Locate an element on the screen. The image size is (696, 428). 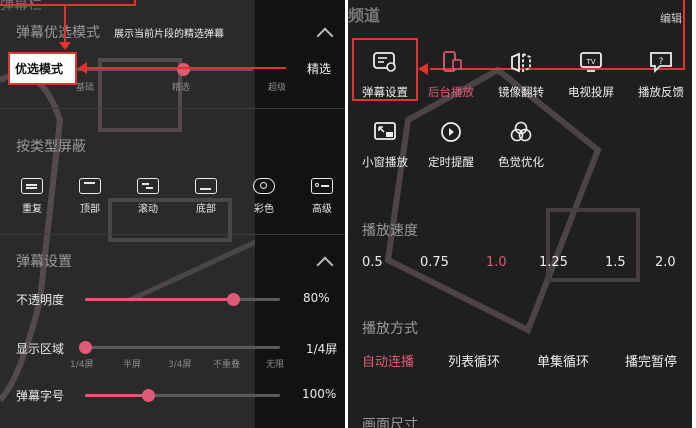
tile-background-play: 后台播放 is located at coordinates (451, 74).